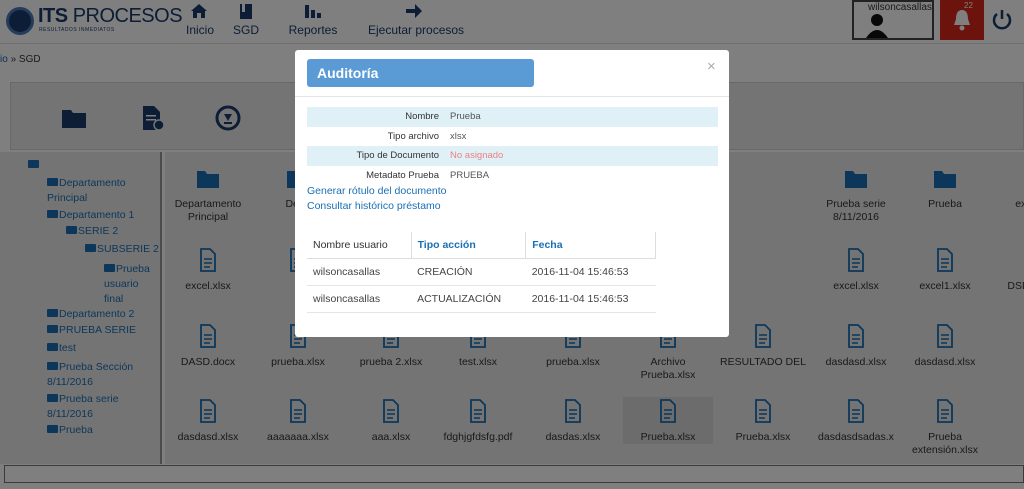 The height and width of the screenshot is (489, 1024). Describe the element at coordinates (477, 155) in the screenshot. I see `property-value: No asignado` at that location.